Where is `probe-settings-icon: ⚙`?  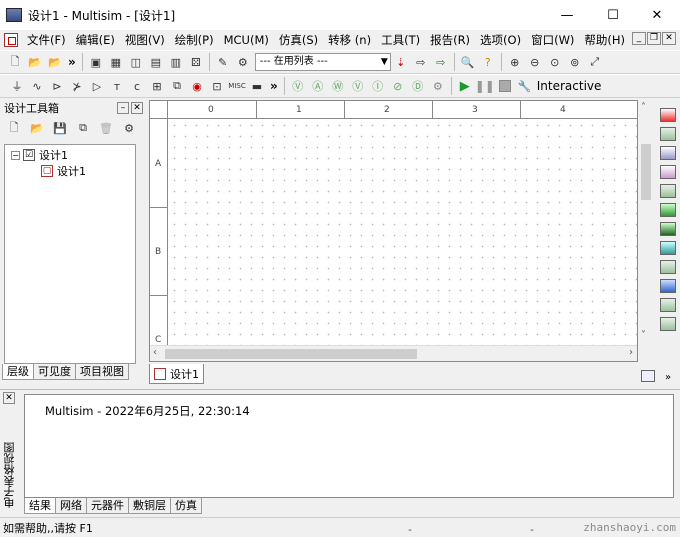
probe-settings-icon: ⚙ is located at coordinates (438, 86).